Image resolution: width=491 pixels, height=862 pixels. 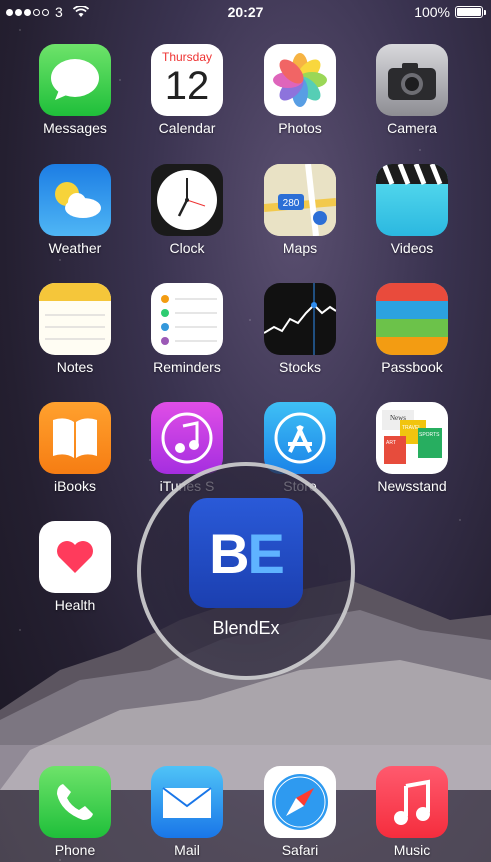 I want to click on safari-icon, so click(x=300, y=802).